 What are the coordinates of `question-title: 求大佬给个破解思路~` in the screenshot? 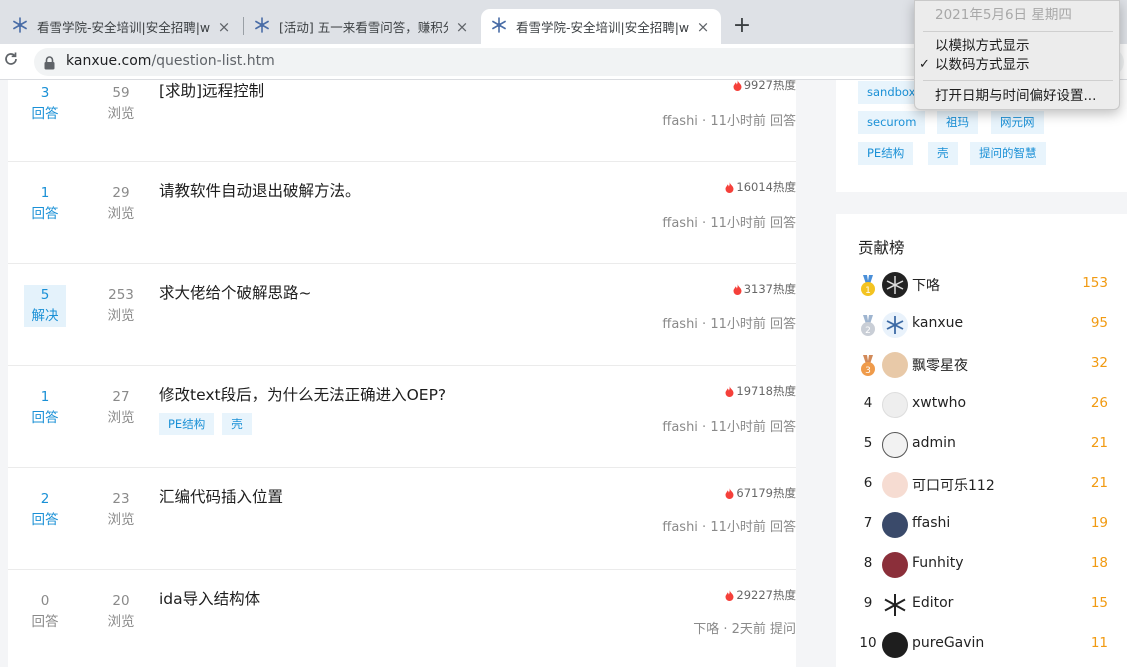 It's located at (235, 292).